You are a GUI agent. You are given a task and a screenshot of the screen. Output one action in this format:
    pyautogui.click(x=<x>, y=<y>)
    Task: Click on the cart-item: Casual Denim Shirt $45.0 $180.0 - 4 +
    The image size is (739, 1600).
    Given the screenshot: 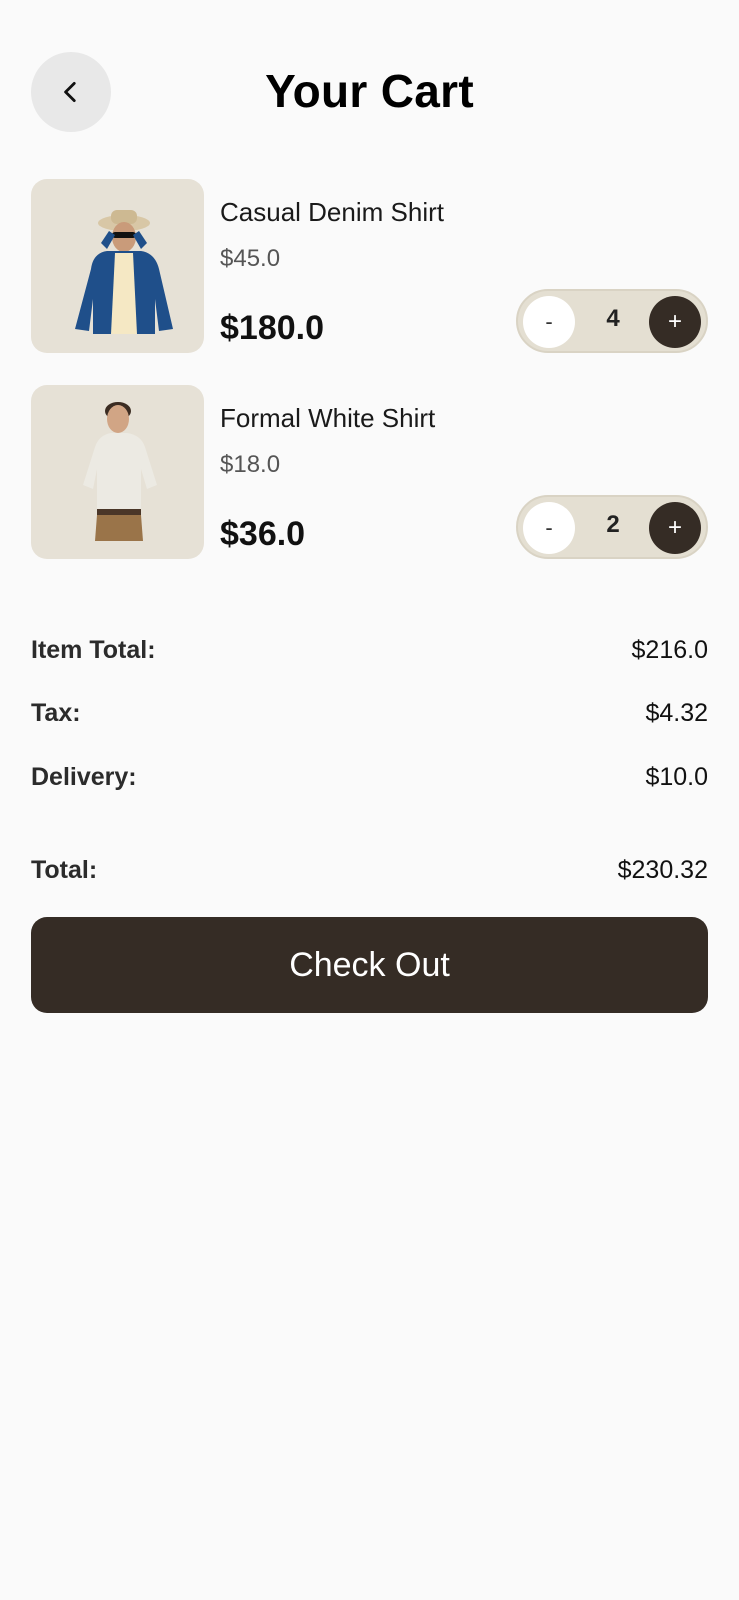 What is the action you would take?
    pyautogui.click(x=369, y=266)
    